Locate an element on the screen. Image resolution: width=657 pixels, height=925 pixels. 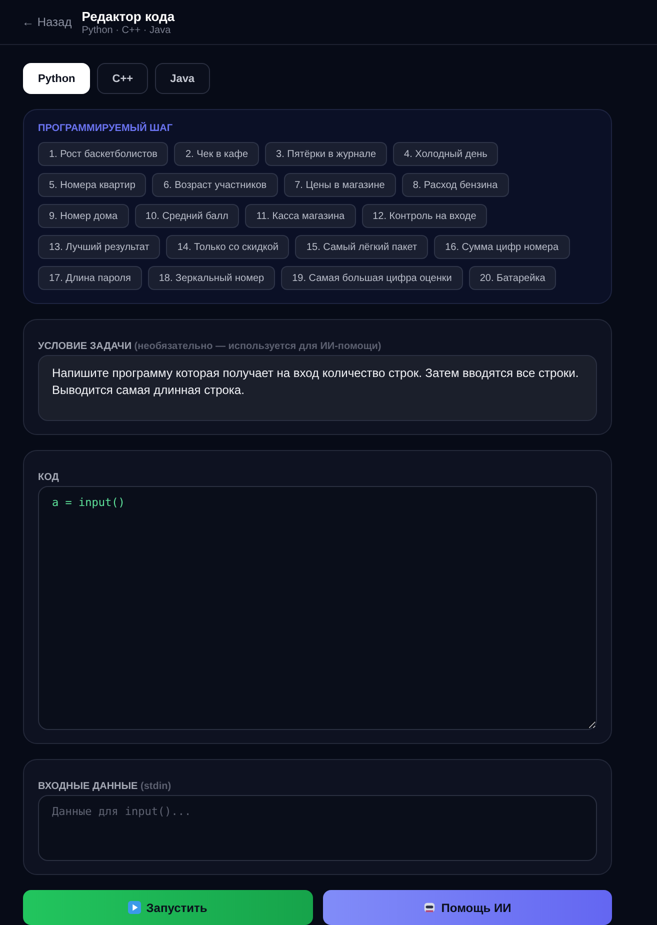
step-chip: 5. Номера квартир is located at coordinates (92, 185).